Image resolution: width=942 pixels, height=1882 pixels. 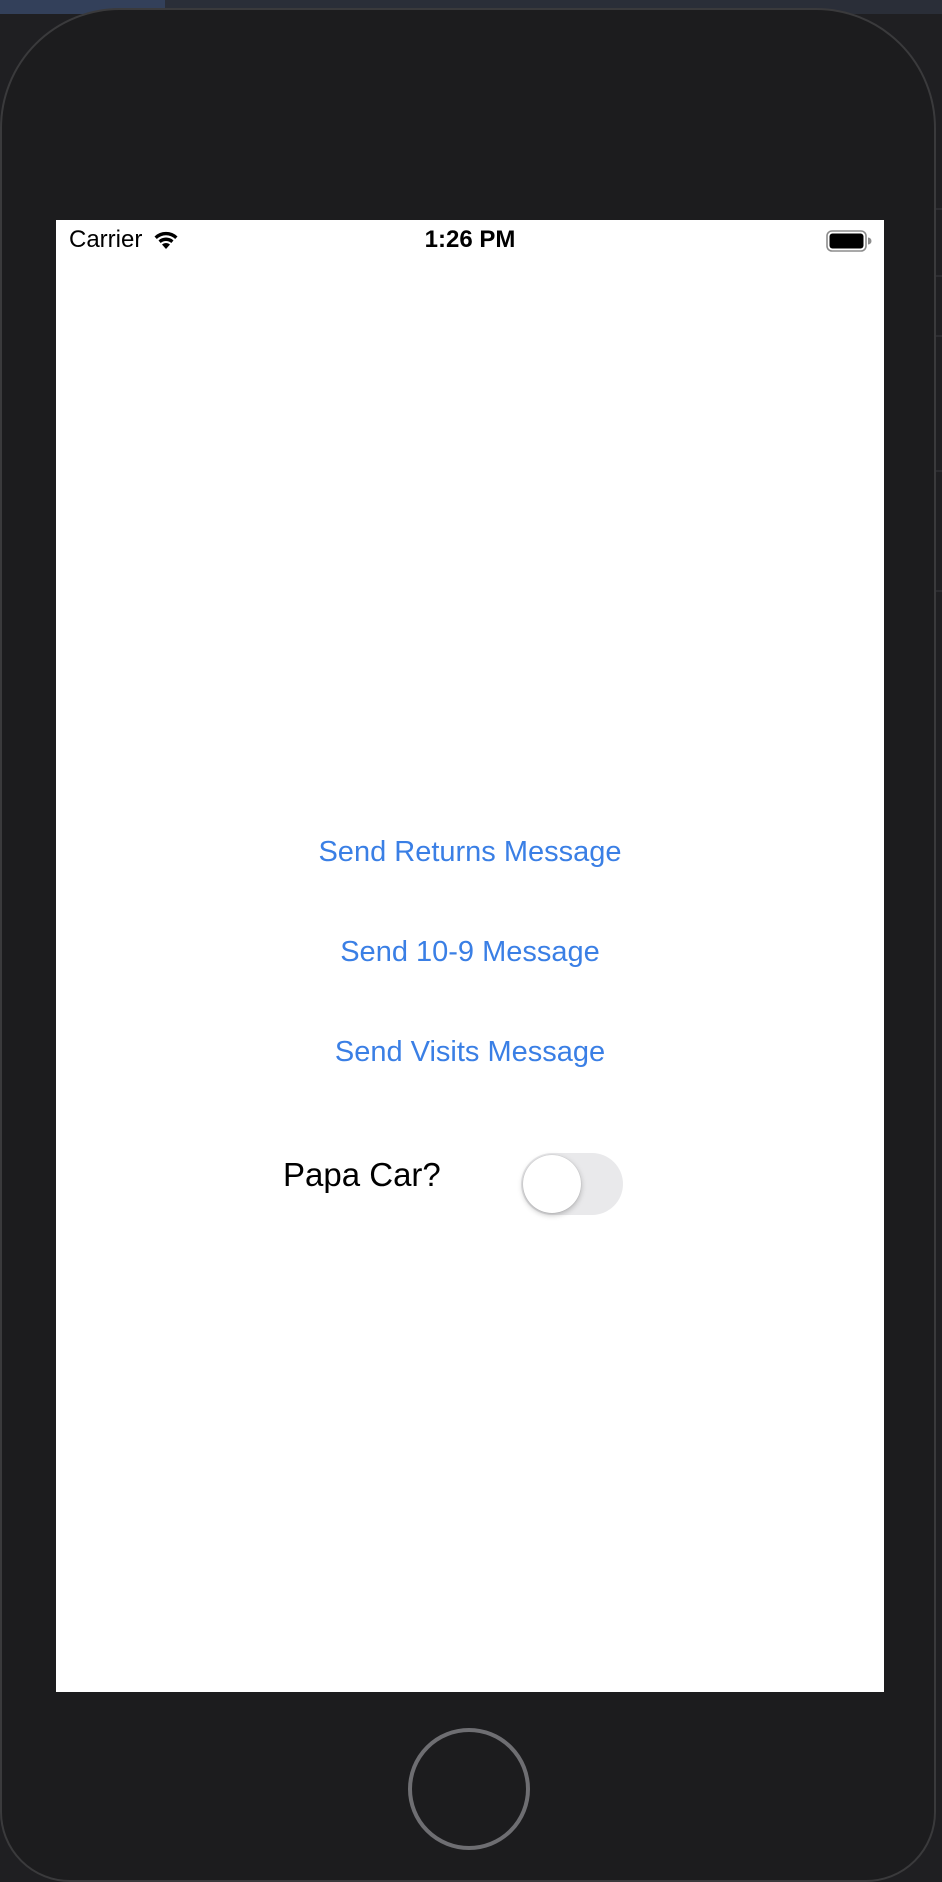 I want to click on send-visits-message-button: Send Visits Message, so click(x=470, y=1052).